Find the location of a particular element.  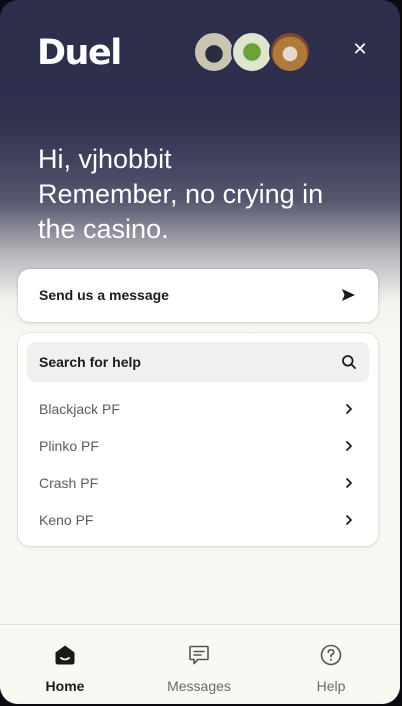

nav-label: Help is located at coordinates (331, 686).